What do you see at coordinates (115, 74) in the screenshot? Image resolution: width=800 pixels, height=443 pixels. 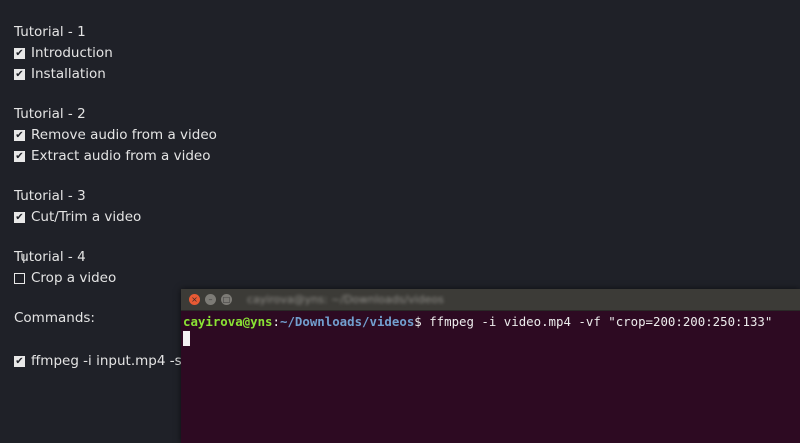 I see `task-installation: ✔ Installation` at bounding box center [115, 74].